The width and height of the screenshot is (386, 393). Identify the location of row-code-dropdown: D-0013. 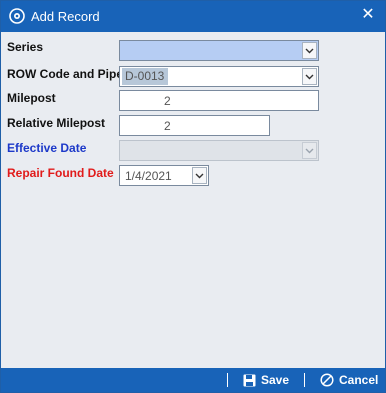
(219, 76).